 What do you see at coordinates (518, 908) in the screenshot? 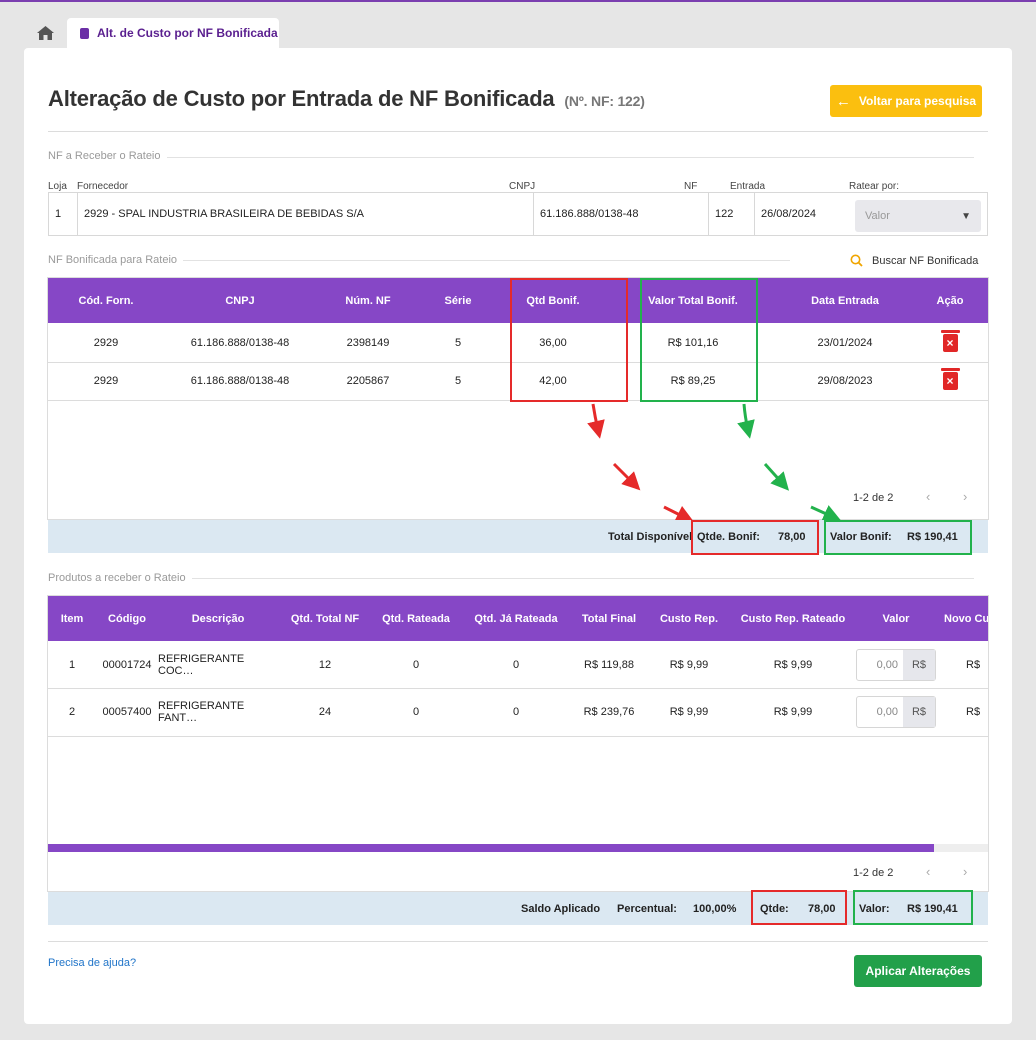
I see `totals-bar-saldo` at bounding box center [518, 908].